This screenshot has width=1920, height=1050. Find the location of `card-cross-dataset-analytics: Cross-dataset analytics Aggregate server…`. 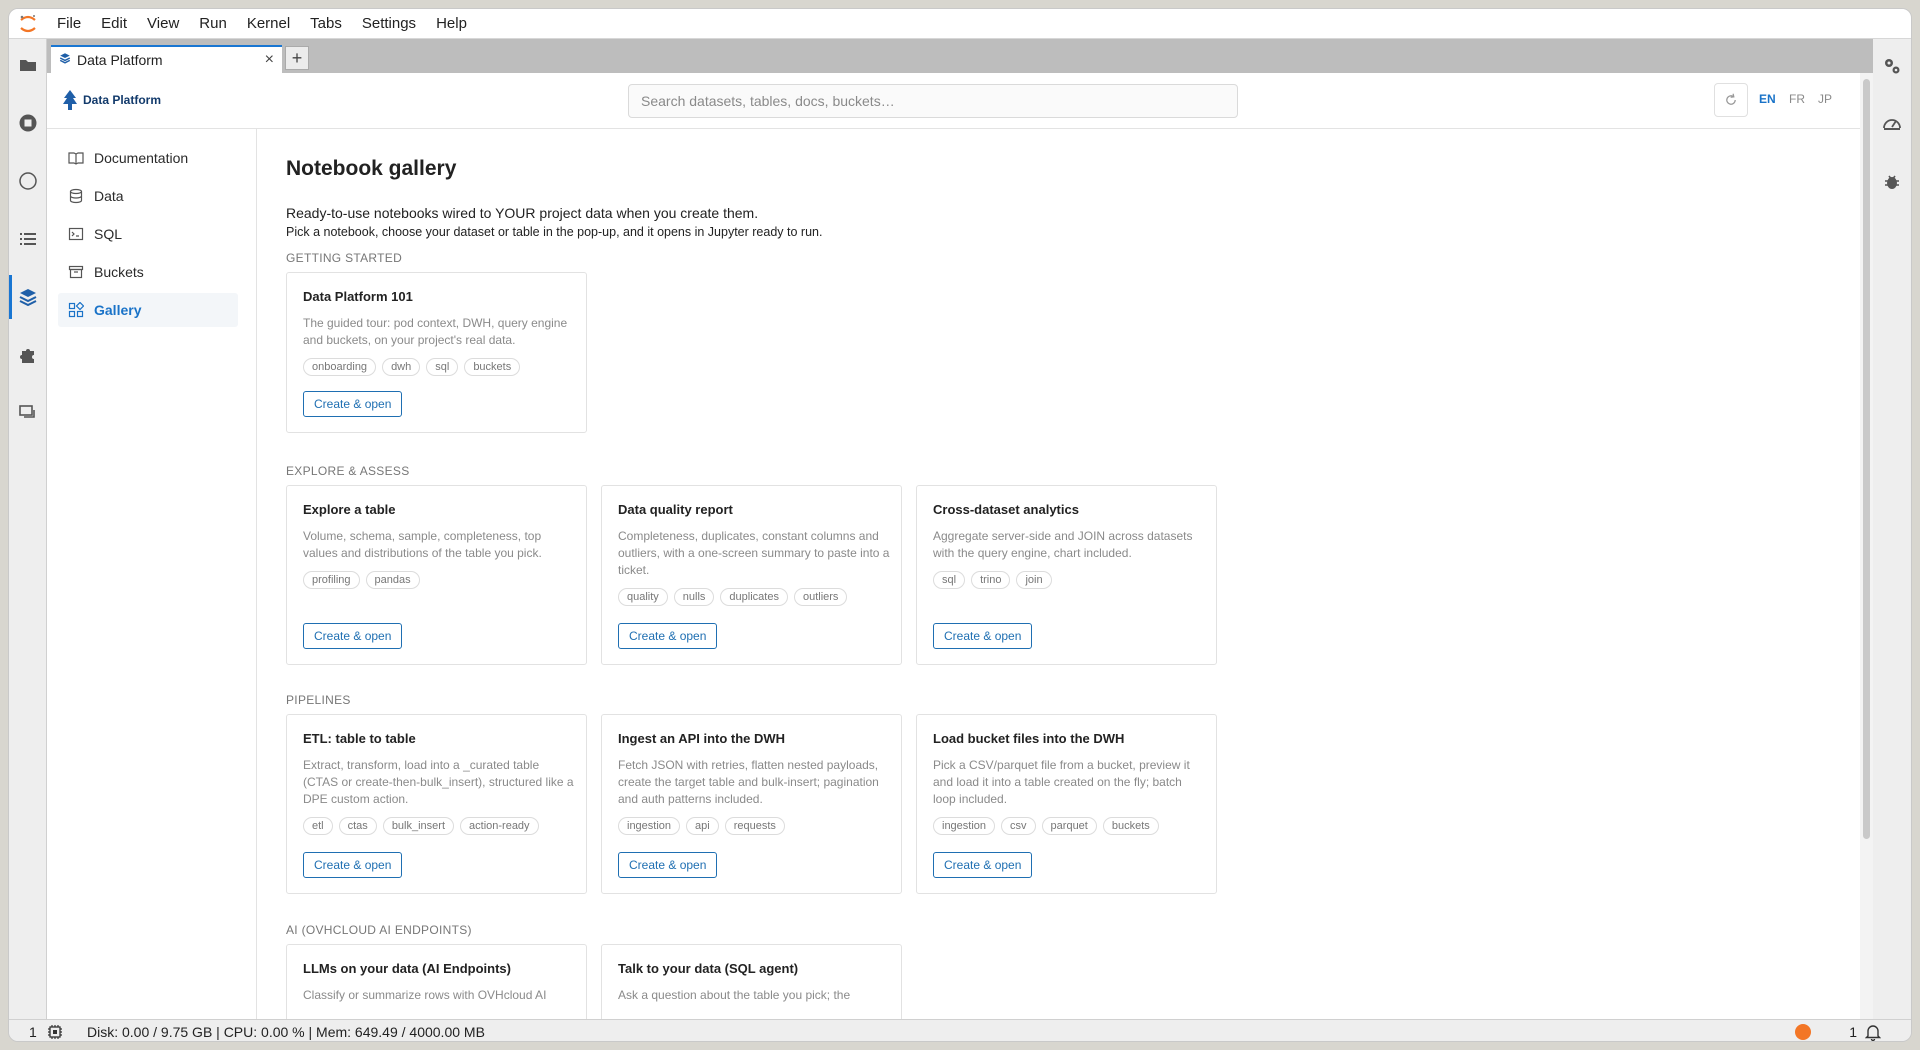

card-cross-dataset-analytics: Cross-dataset analytics Aggregate server… is located at coordinates (1066, 575).